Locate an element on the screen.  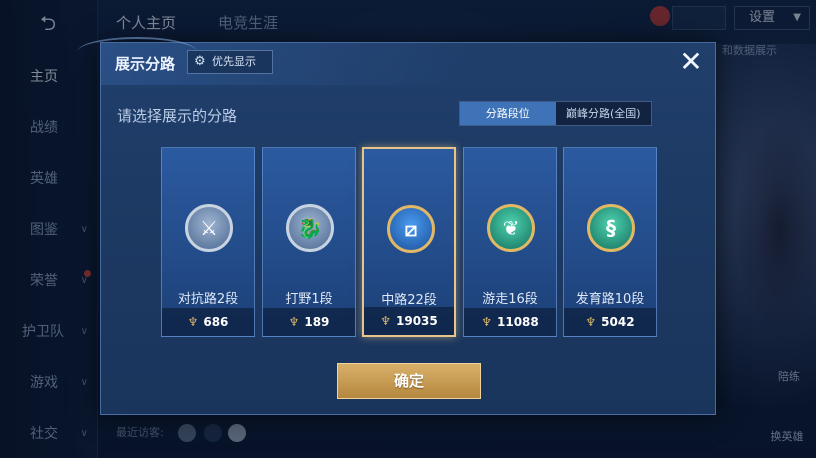
close-icon: ✕ is located at coordinates (691, 62).